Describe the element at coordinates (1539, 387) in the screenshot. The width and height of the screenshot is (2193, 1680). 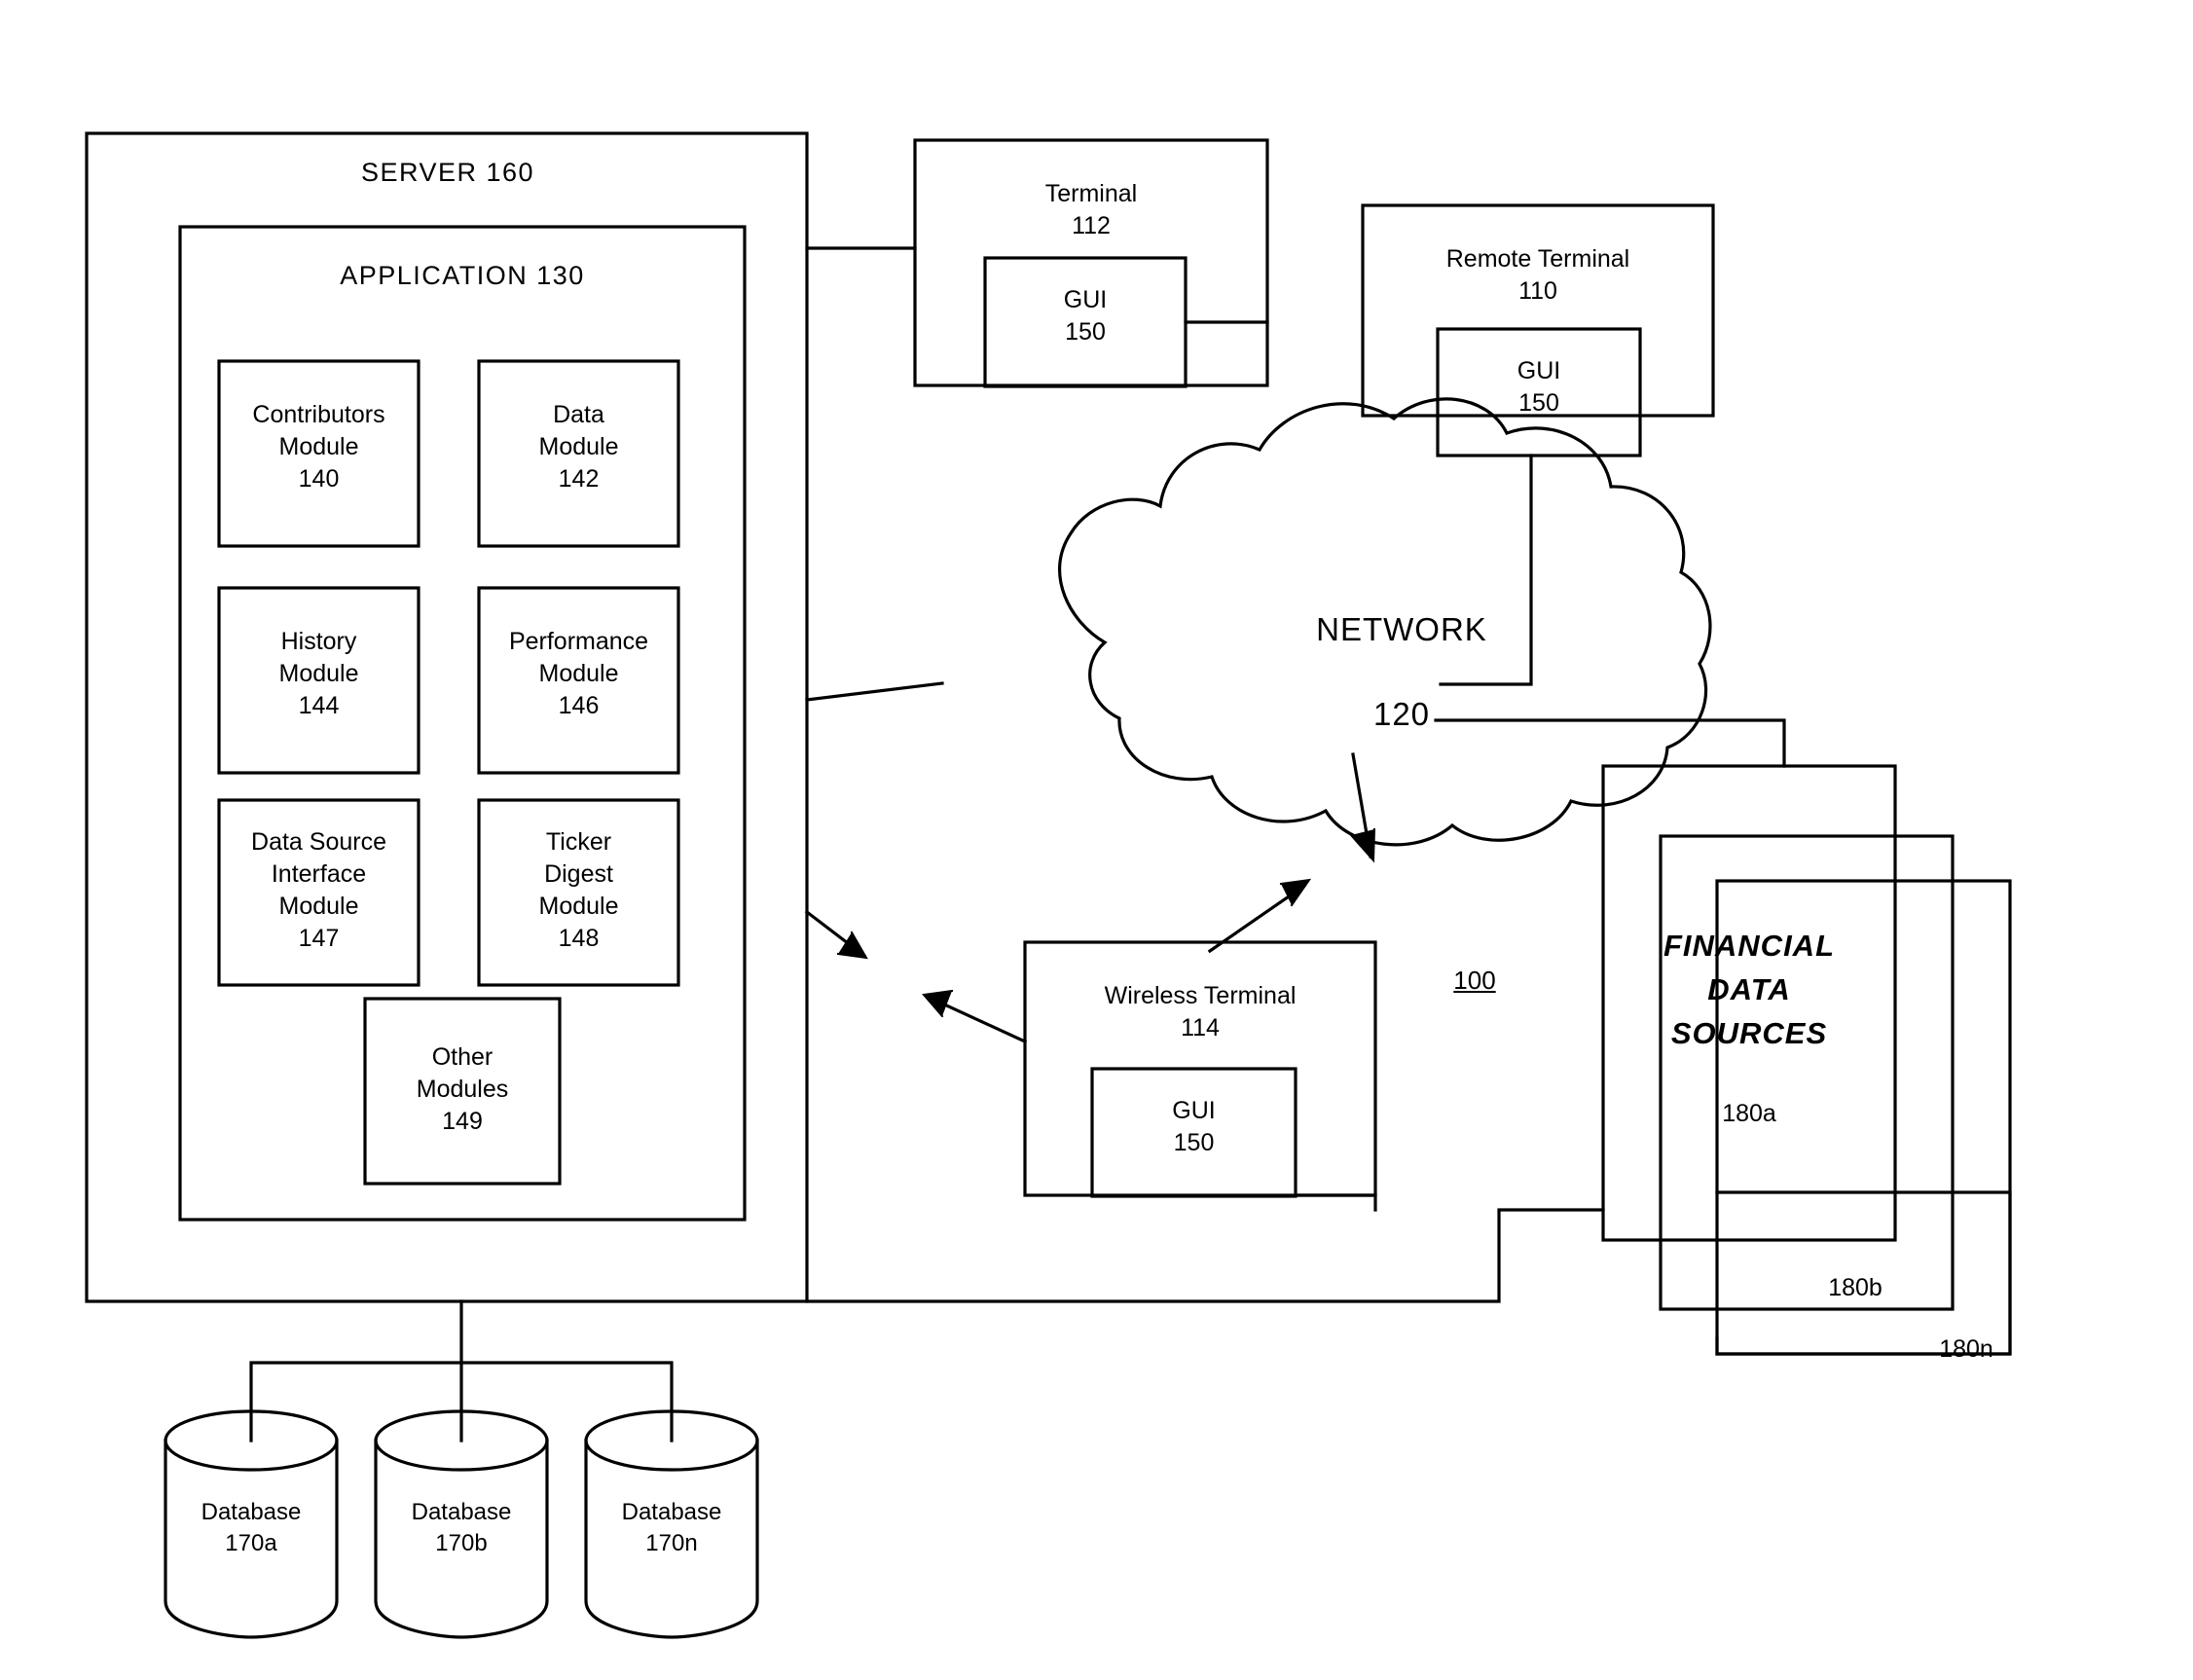
I see `remote-terminal-gui-label: GUI 150` at that location.